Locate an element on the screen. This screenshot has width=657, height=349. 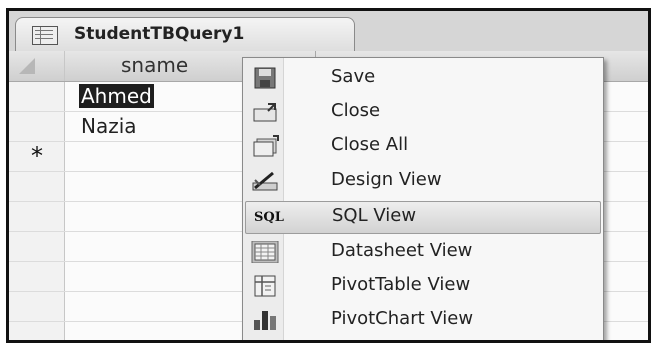
query-datasheet-icon is located at coordinates (45, 35).